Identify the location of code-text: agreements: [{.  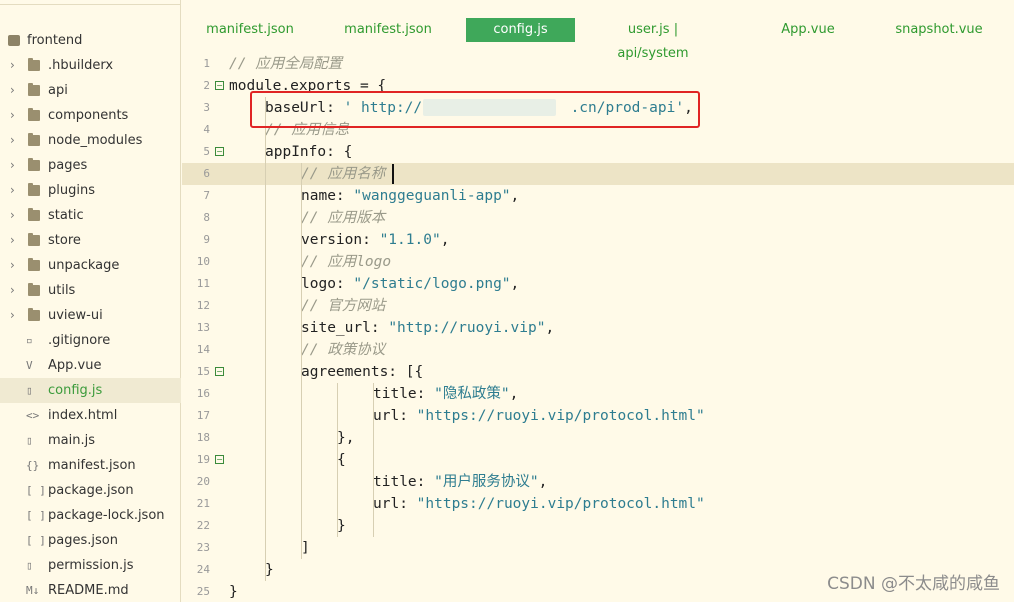
(362, 372).